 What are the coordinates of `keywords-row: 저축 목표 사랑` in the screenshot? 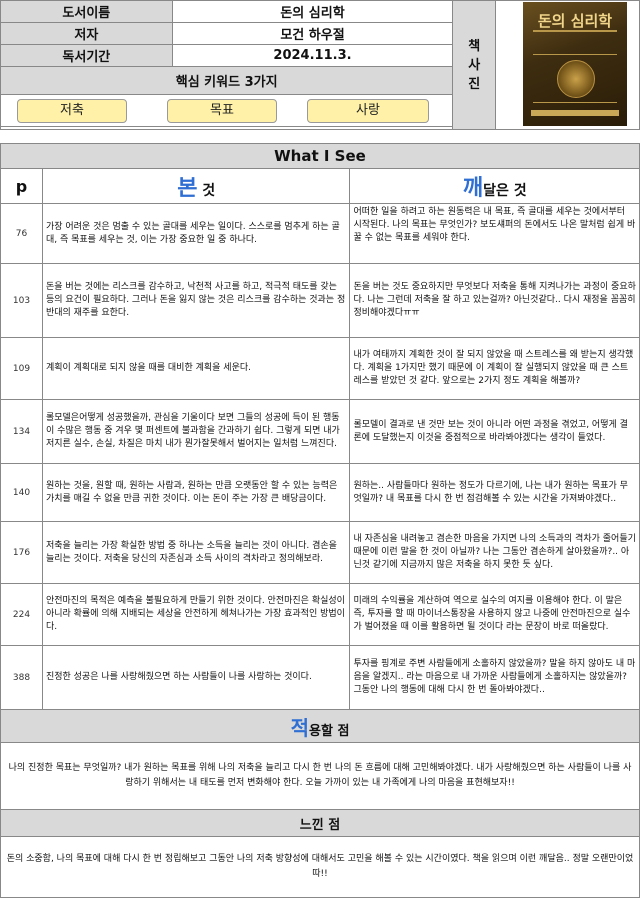 It's located at (227, 110).